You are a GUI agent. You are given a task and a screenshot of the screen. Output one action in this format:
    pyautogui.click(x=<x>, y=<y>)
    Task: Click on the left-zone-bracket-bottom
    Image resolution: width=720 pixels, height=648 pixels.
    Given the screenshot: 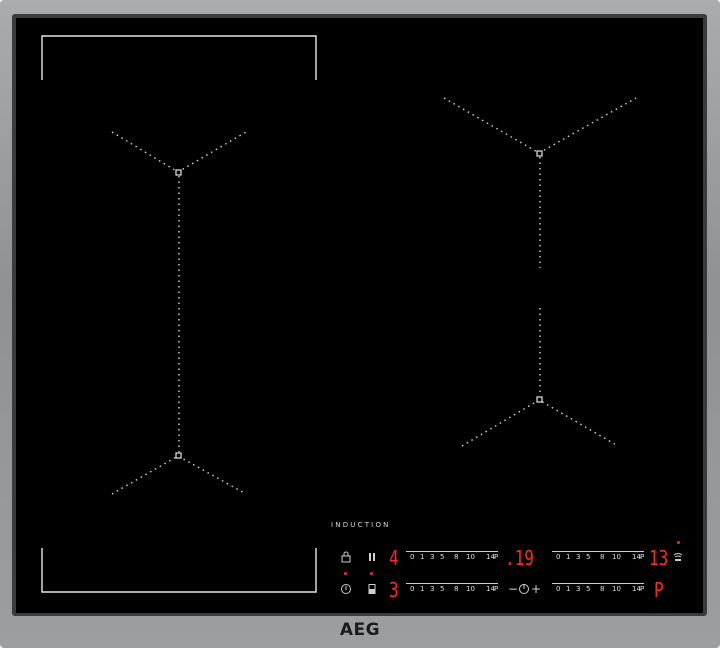 What is the action you would take?
    pyautogui.click(x=179, y=570)
    